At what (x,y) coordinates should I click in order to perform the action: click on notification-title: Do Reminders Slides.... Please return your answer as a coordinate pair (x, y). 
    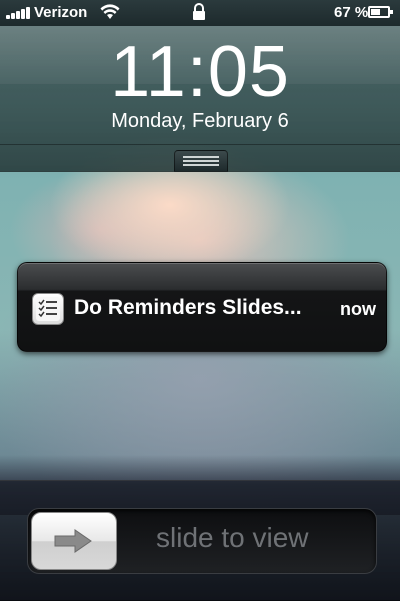
    Looking at the image, I should click on (188, 307).